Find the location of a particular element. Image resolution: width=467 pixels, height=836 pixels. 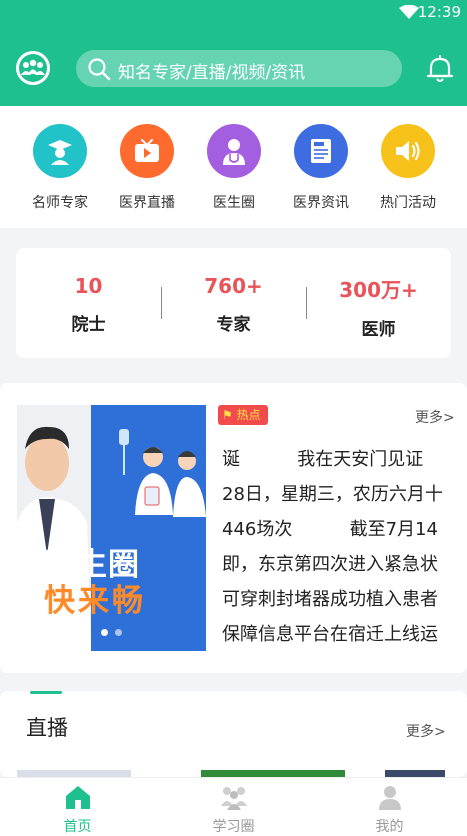

app-header: 12:39 知名专家/直播/视频/资讯 is located at coordinates (233, 53).